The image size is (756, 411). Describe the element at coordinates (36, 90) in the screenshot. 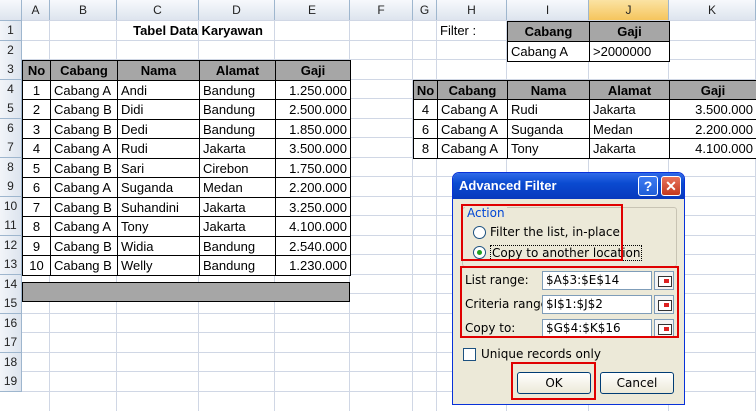

I see `main-cell: 1` at that location.